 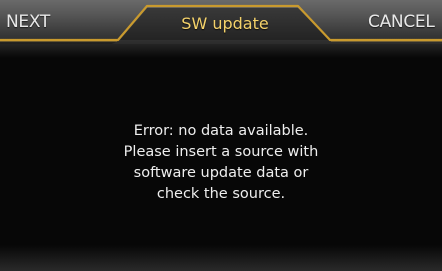 I want to click on error-message-line: check the source., so click(x=221, y=194).